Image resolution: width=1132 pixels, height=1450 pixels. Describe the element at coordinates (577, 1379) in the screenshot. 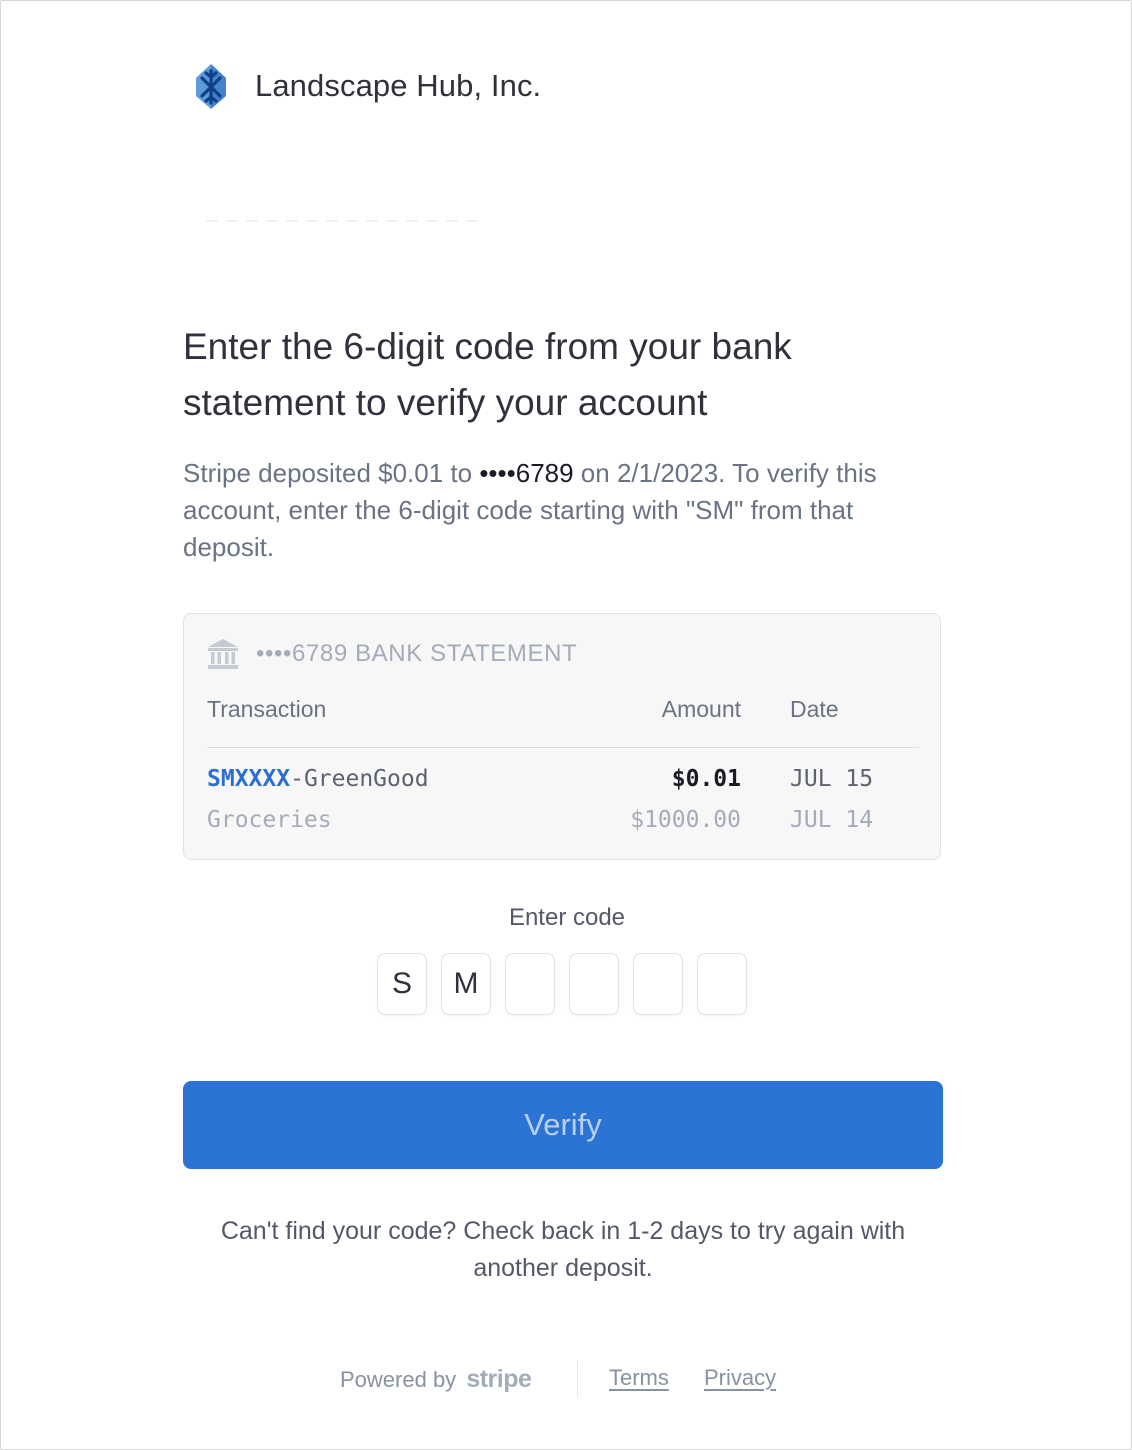

I see `footer-divider` at that location.